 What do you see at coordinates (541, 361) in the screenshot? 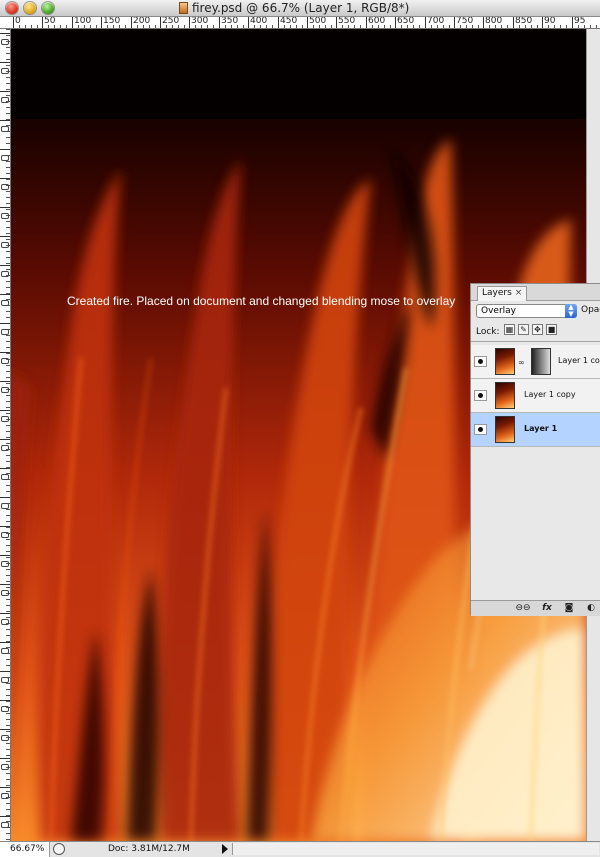
I see `layer-mask-thumbnail` at bounding box center [541, 361].